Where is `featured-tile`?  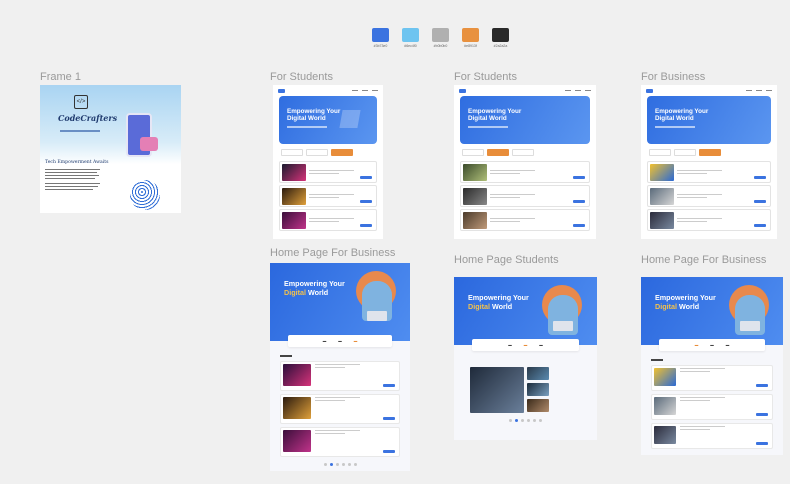
featured-tile is located at coordinates (497, 390).